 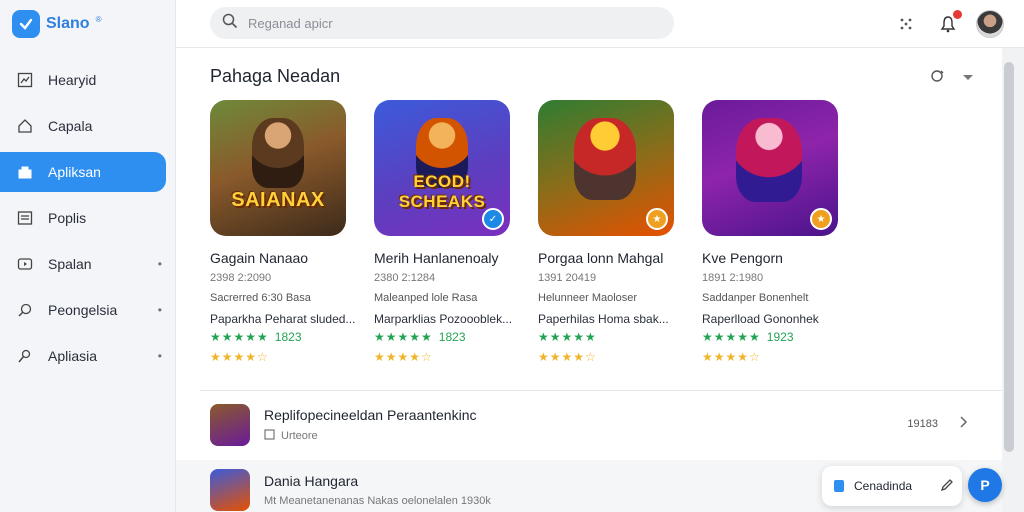 I want to click on app-developer: Sacrerred 6:30 Basa, so click(x=260, y=298).